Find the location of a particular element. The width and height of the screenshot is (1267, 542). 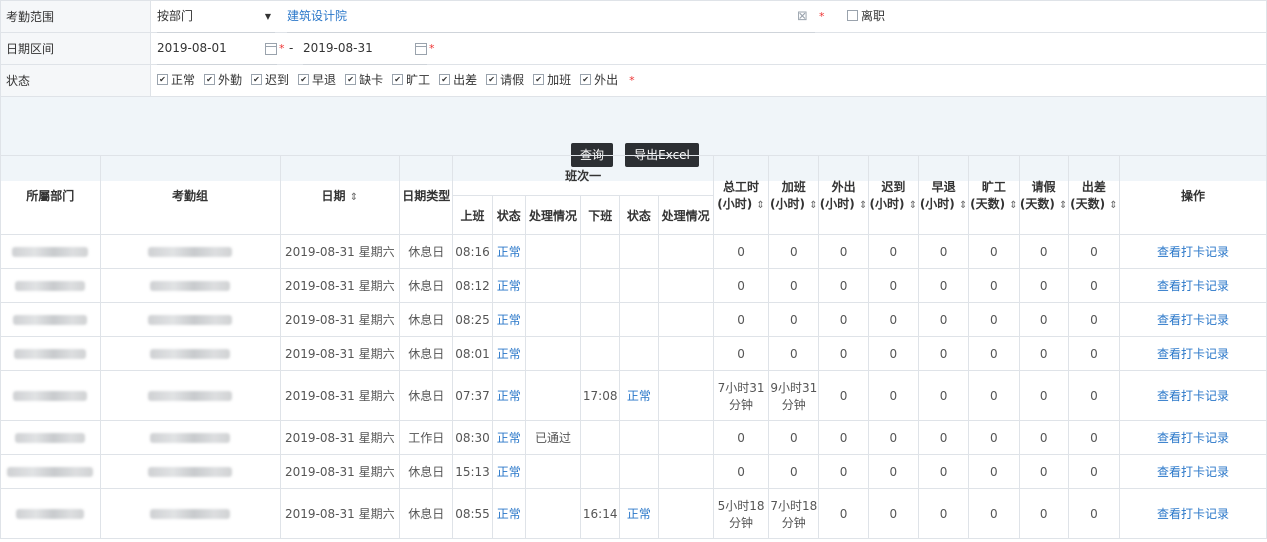

status-checkbox-item: ✔ 外勤 is located at coordinates (223, 80).